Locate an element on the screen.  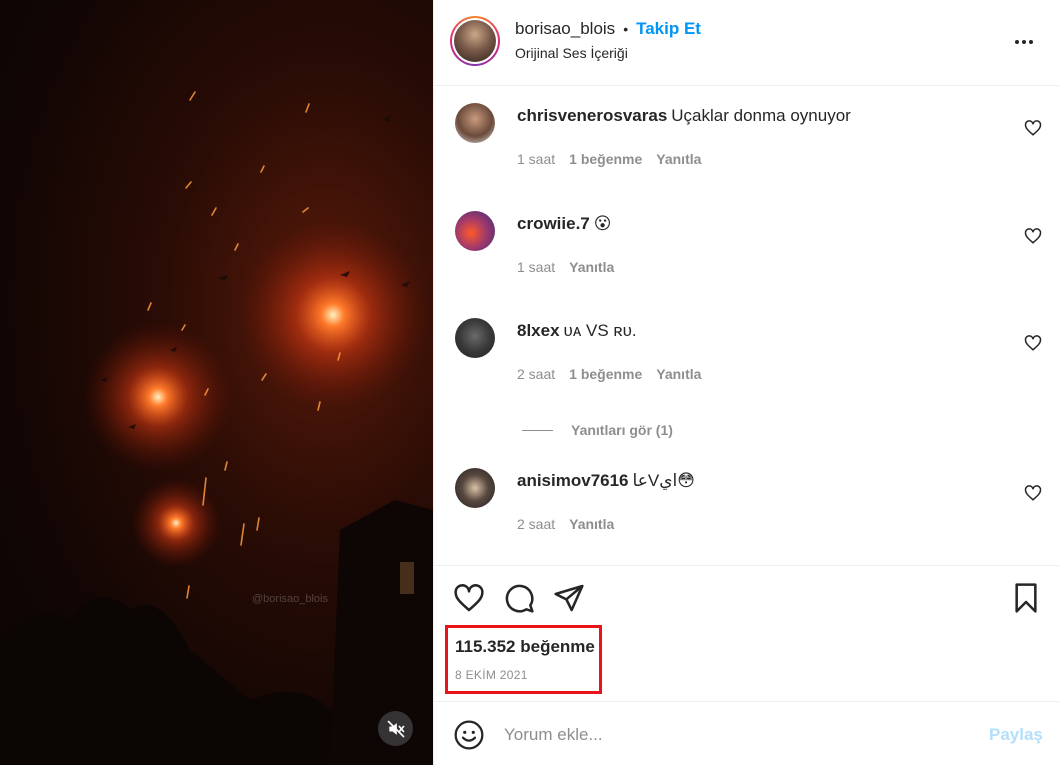
comment-bubble-icon is located at coordinates (519, 598).